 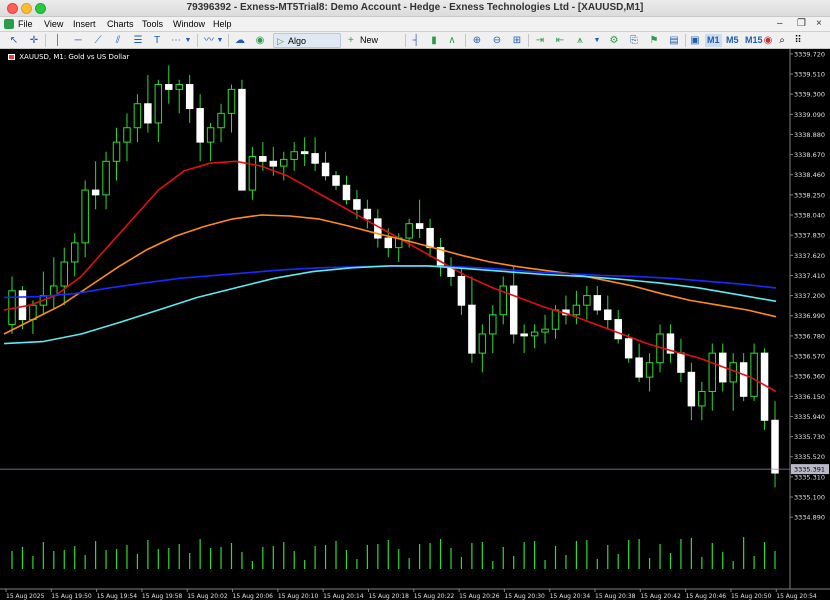 I want to click on cursor-icon: ↖, so click(x=14, y=40).